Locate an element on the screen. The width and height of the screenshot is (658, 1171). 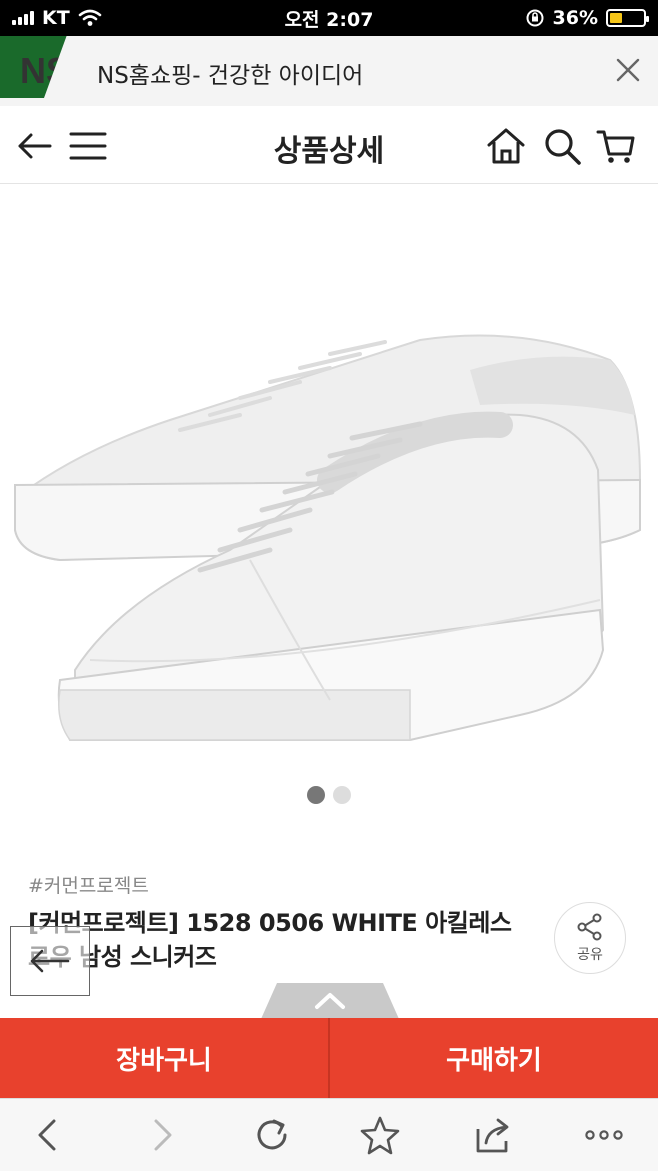
share-button: 공유 is located at coordinates (590, 938).